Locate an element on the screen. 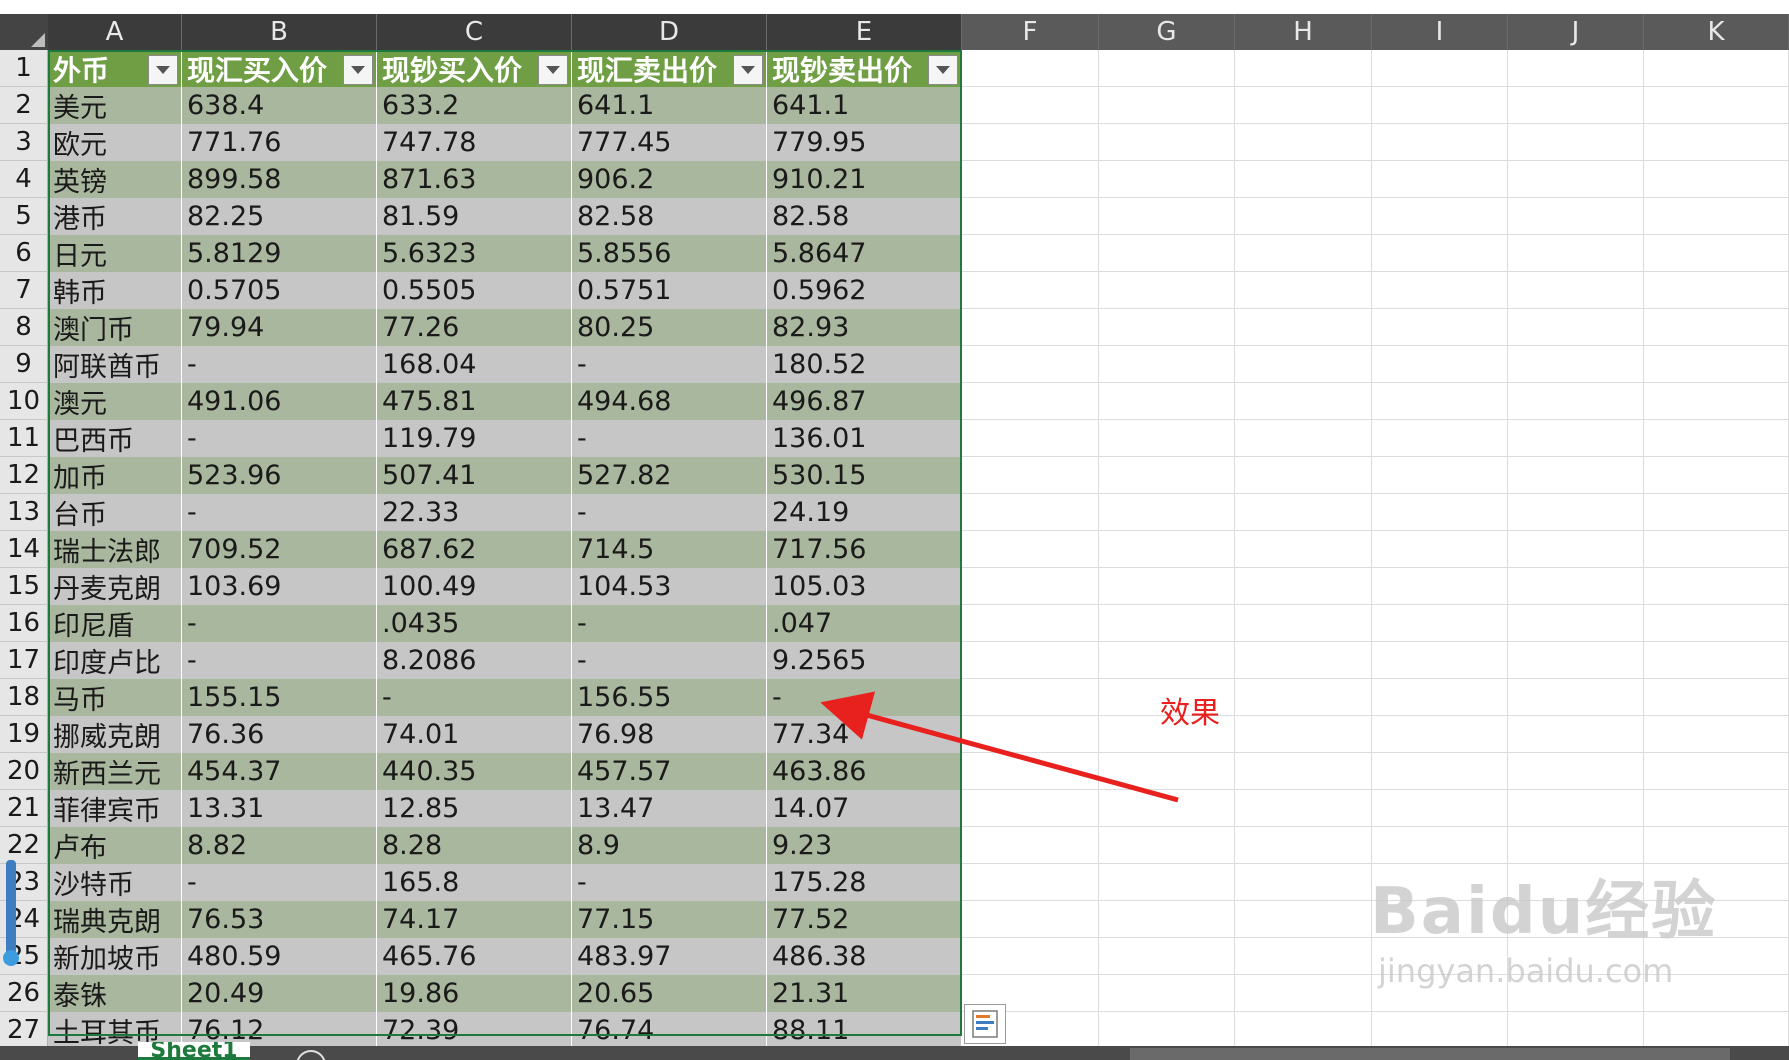  horizontal-scrollbar is located at coordinates (1430, 1054).